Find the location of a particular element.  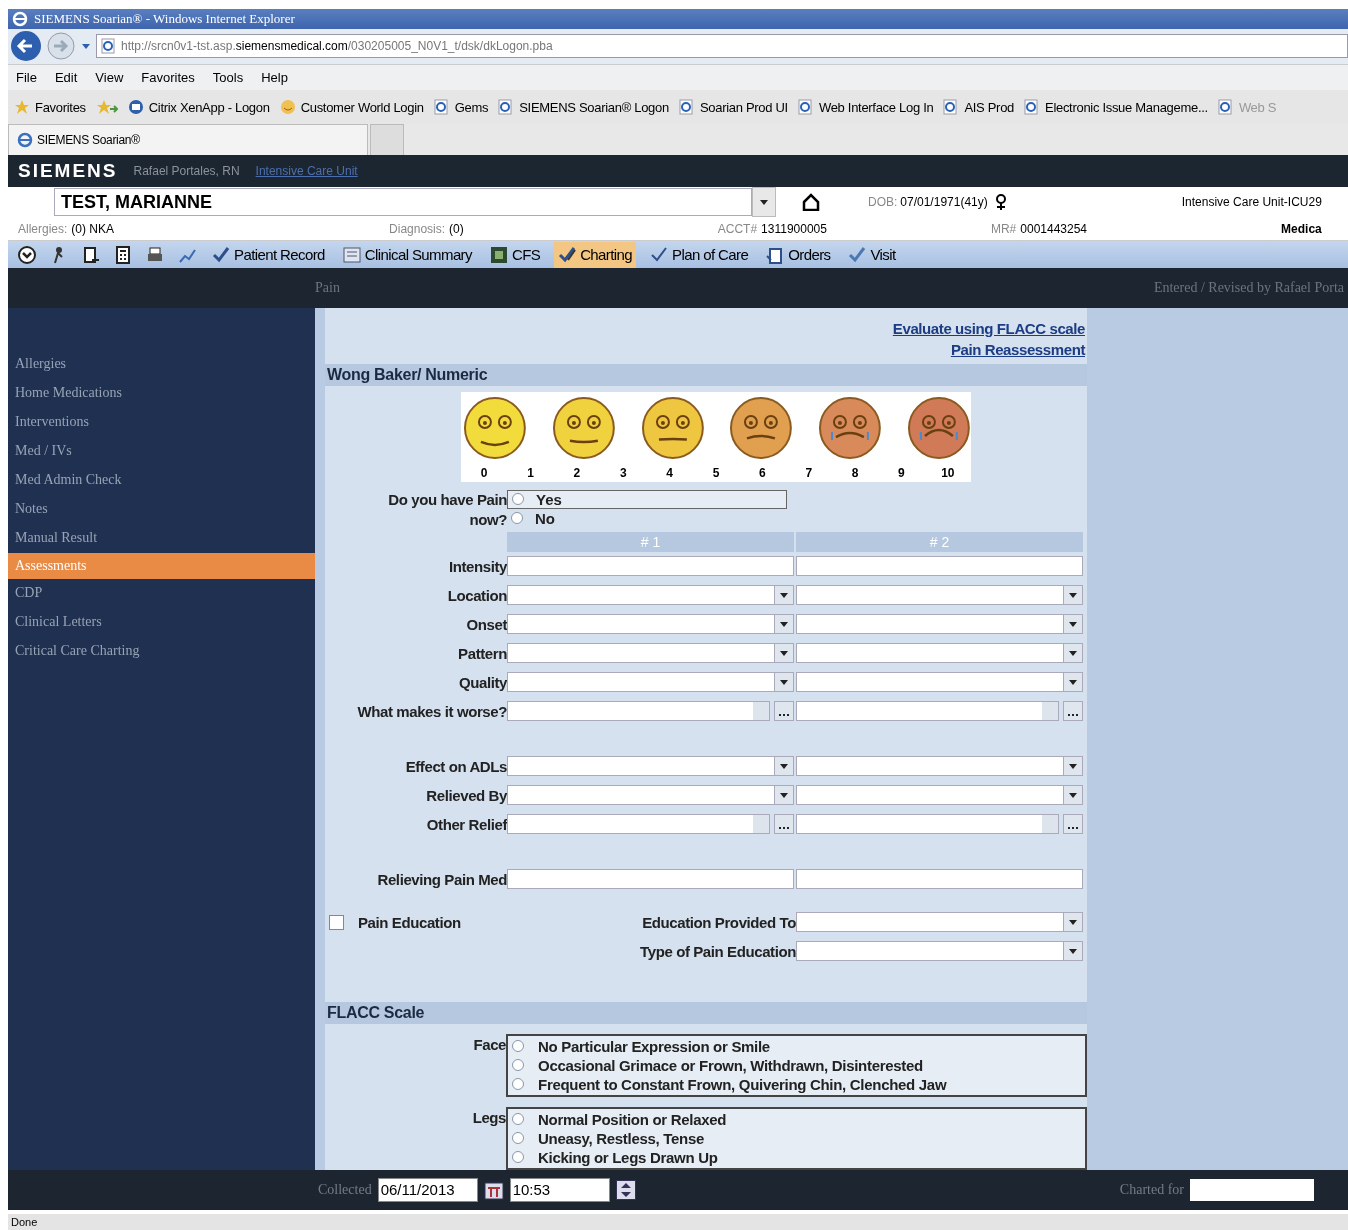

form-link: Pain Reassessment is located at coordinates (1017, 349).